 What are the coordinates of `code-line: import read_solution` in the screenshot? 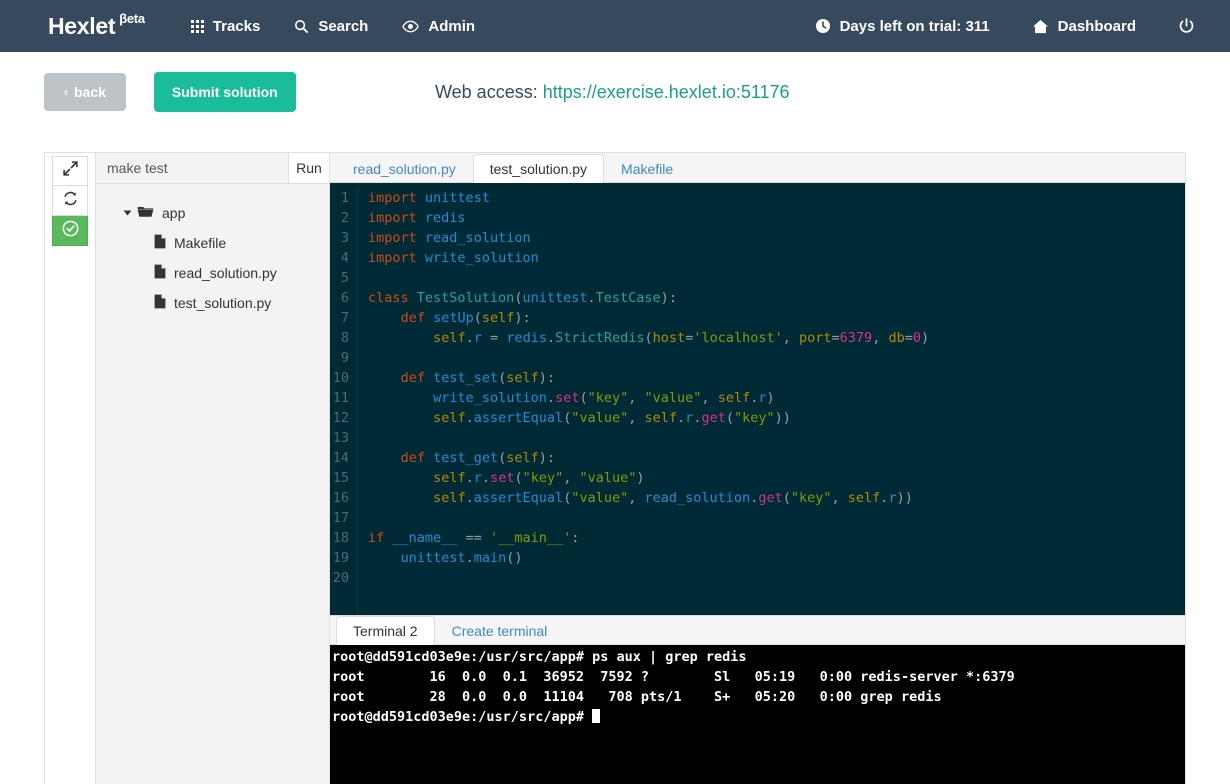 It's located at (449, 238).